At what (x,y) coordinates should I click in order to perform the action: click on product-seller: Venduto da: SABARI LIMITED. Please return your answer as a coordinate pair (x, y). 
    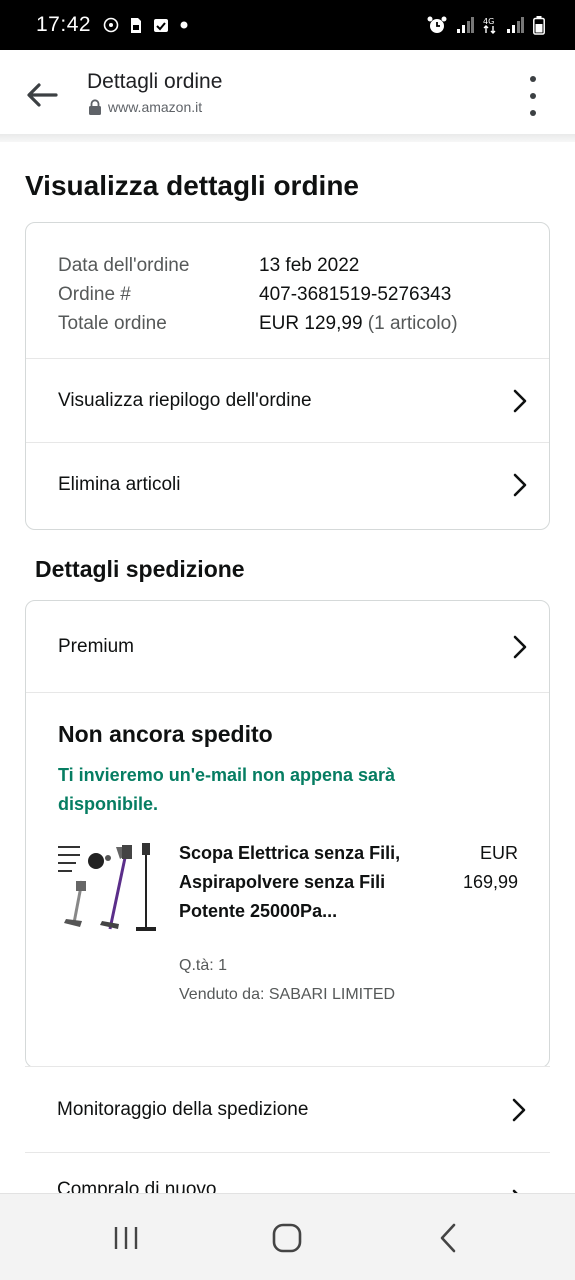
    Looking at the image, I should click on (287, 994).